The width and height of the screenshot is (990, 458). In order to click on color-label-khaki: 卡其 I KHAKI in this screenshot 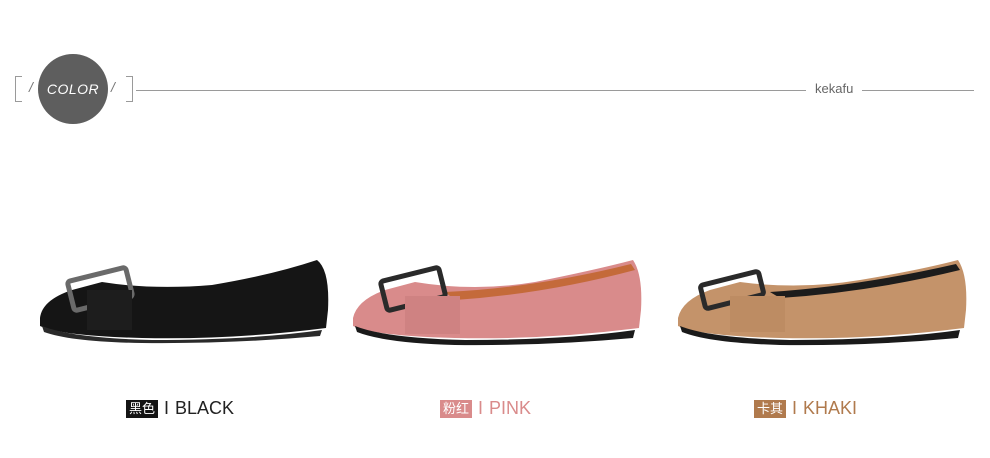, I will do `click(805, 408)`.